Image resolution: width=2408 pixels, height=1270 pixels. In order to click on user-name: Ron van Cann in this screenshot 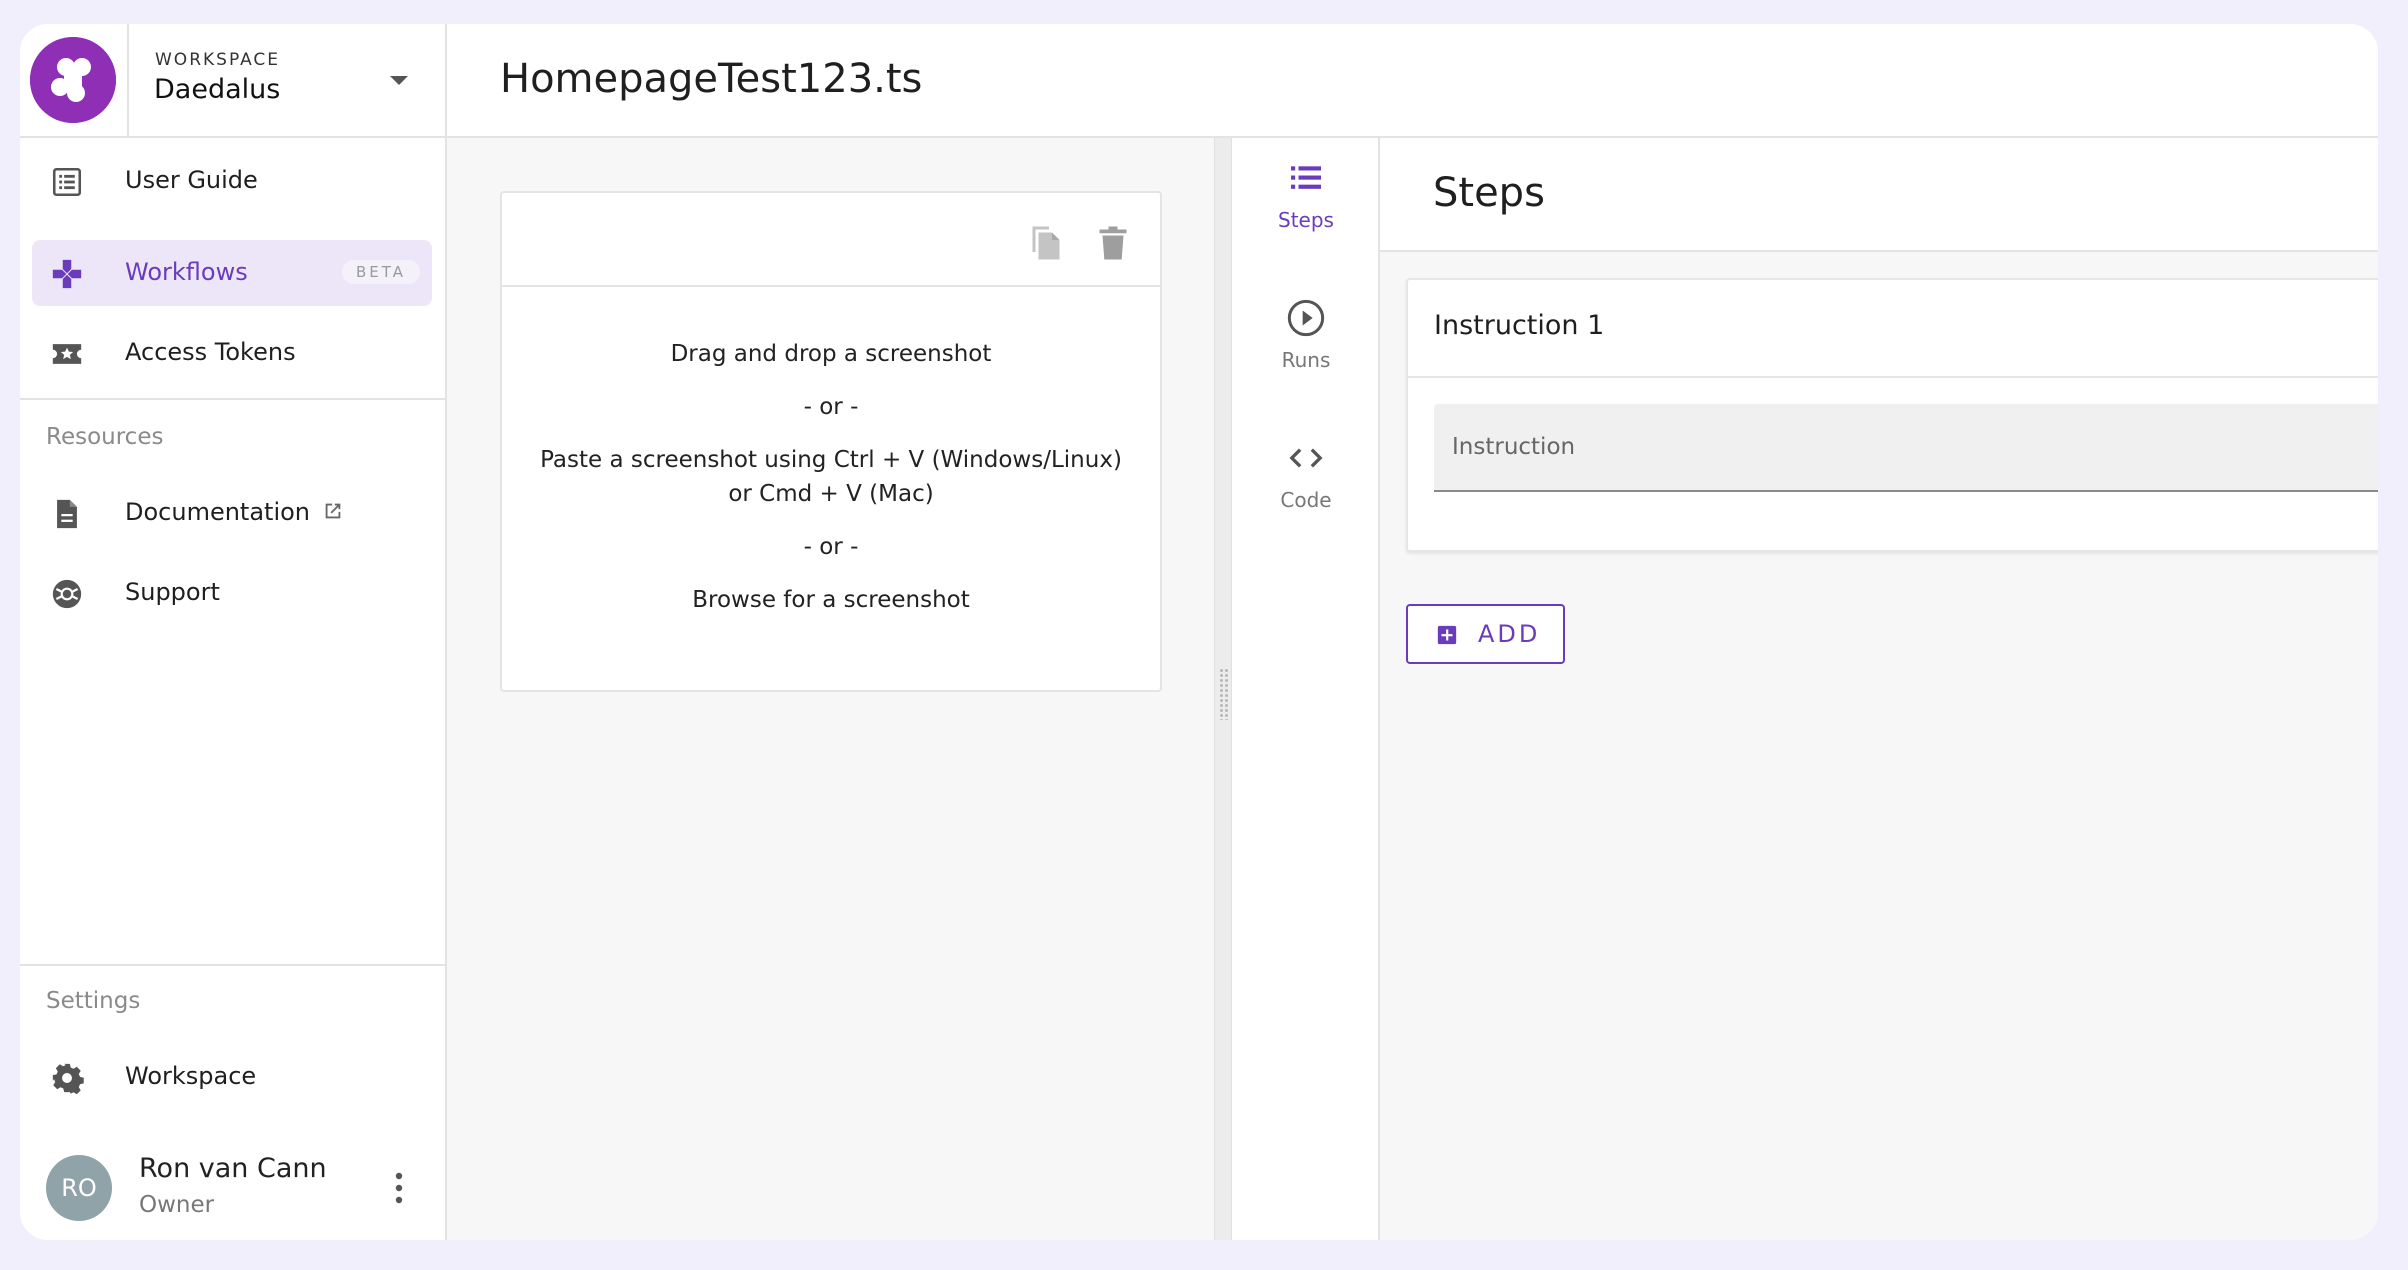, I will do `click(233, 1168)`.